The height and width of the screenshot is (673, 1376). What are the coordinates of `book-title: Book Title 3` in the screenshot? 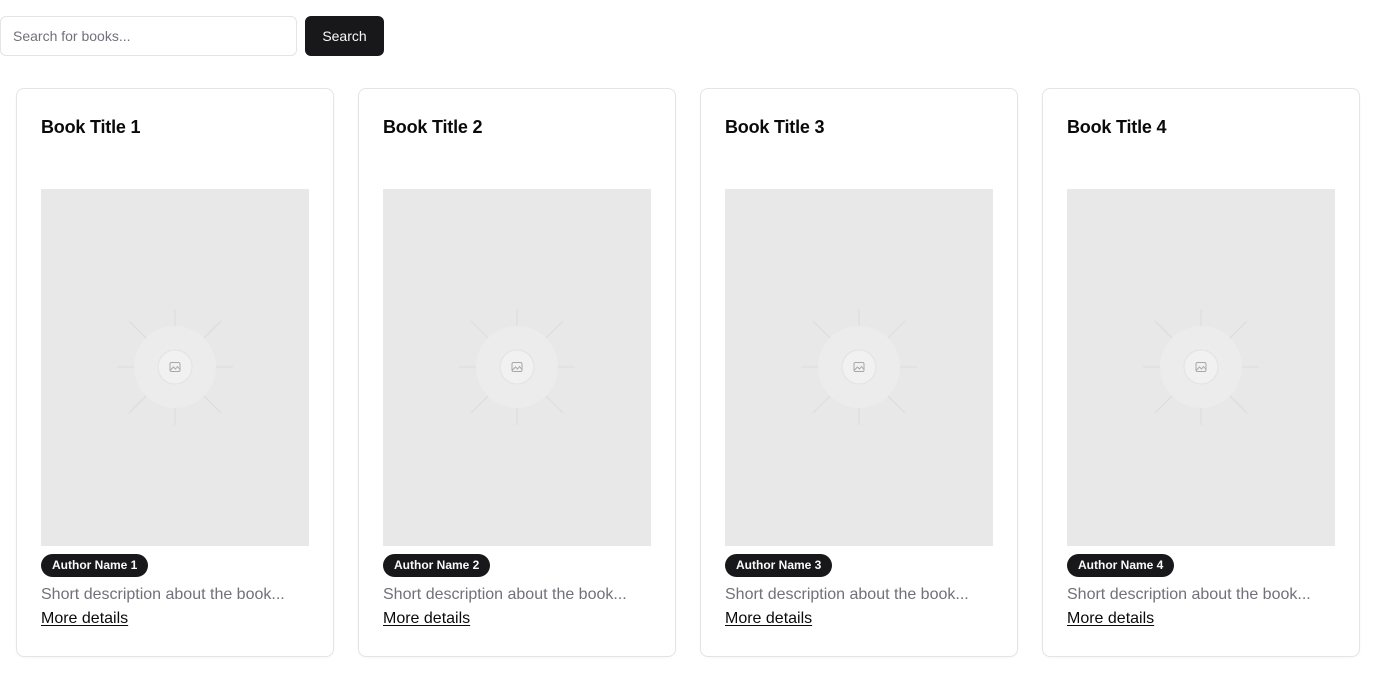 It's located at (775, 127).